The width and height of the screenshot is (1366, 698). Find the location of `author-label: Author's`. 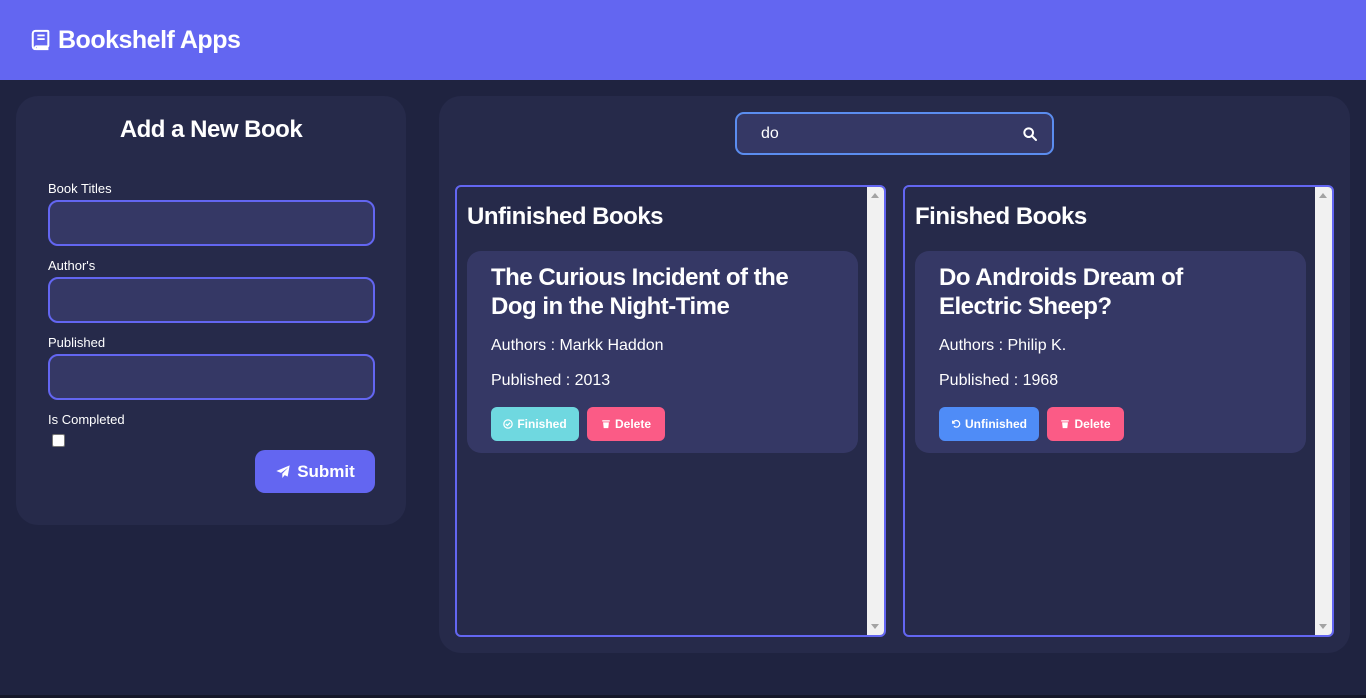

author-label: Author's is located at coordinates (72, 265).